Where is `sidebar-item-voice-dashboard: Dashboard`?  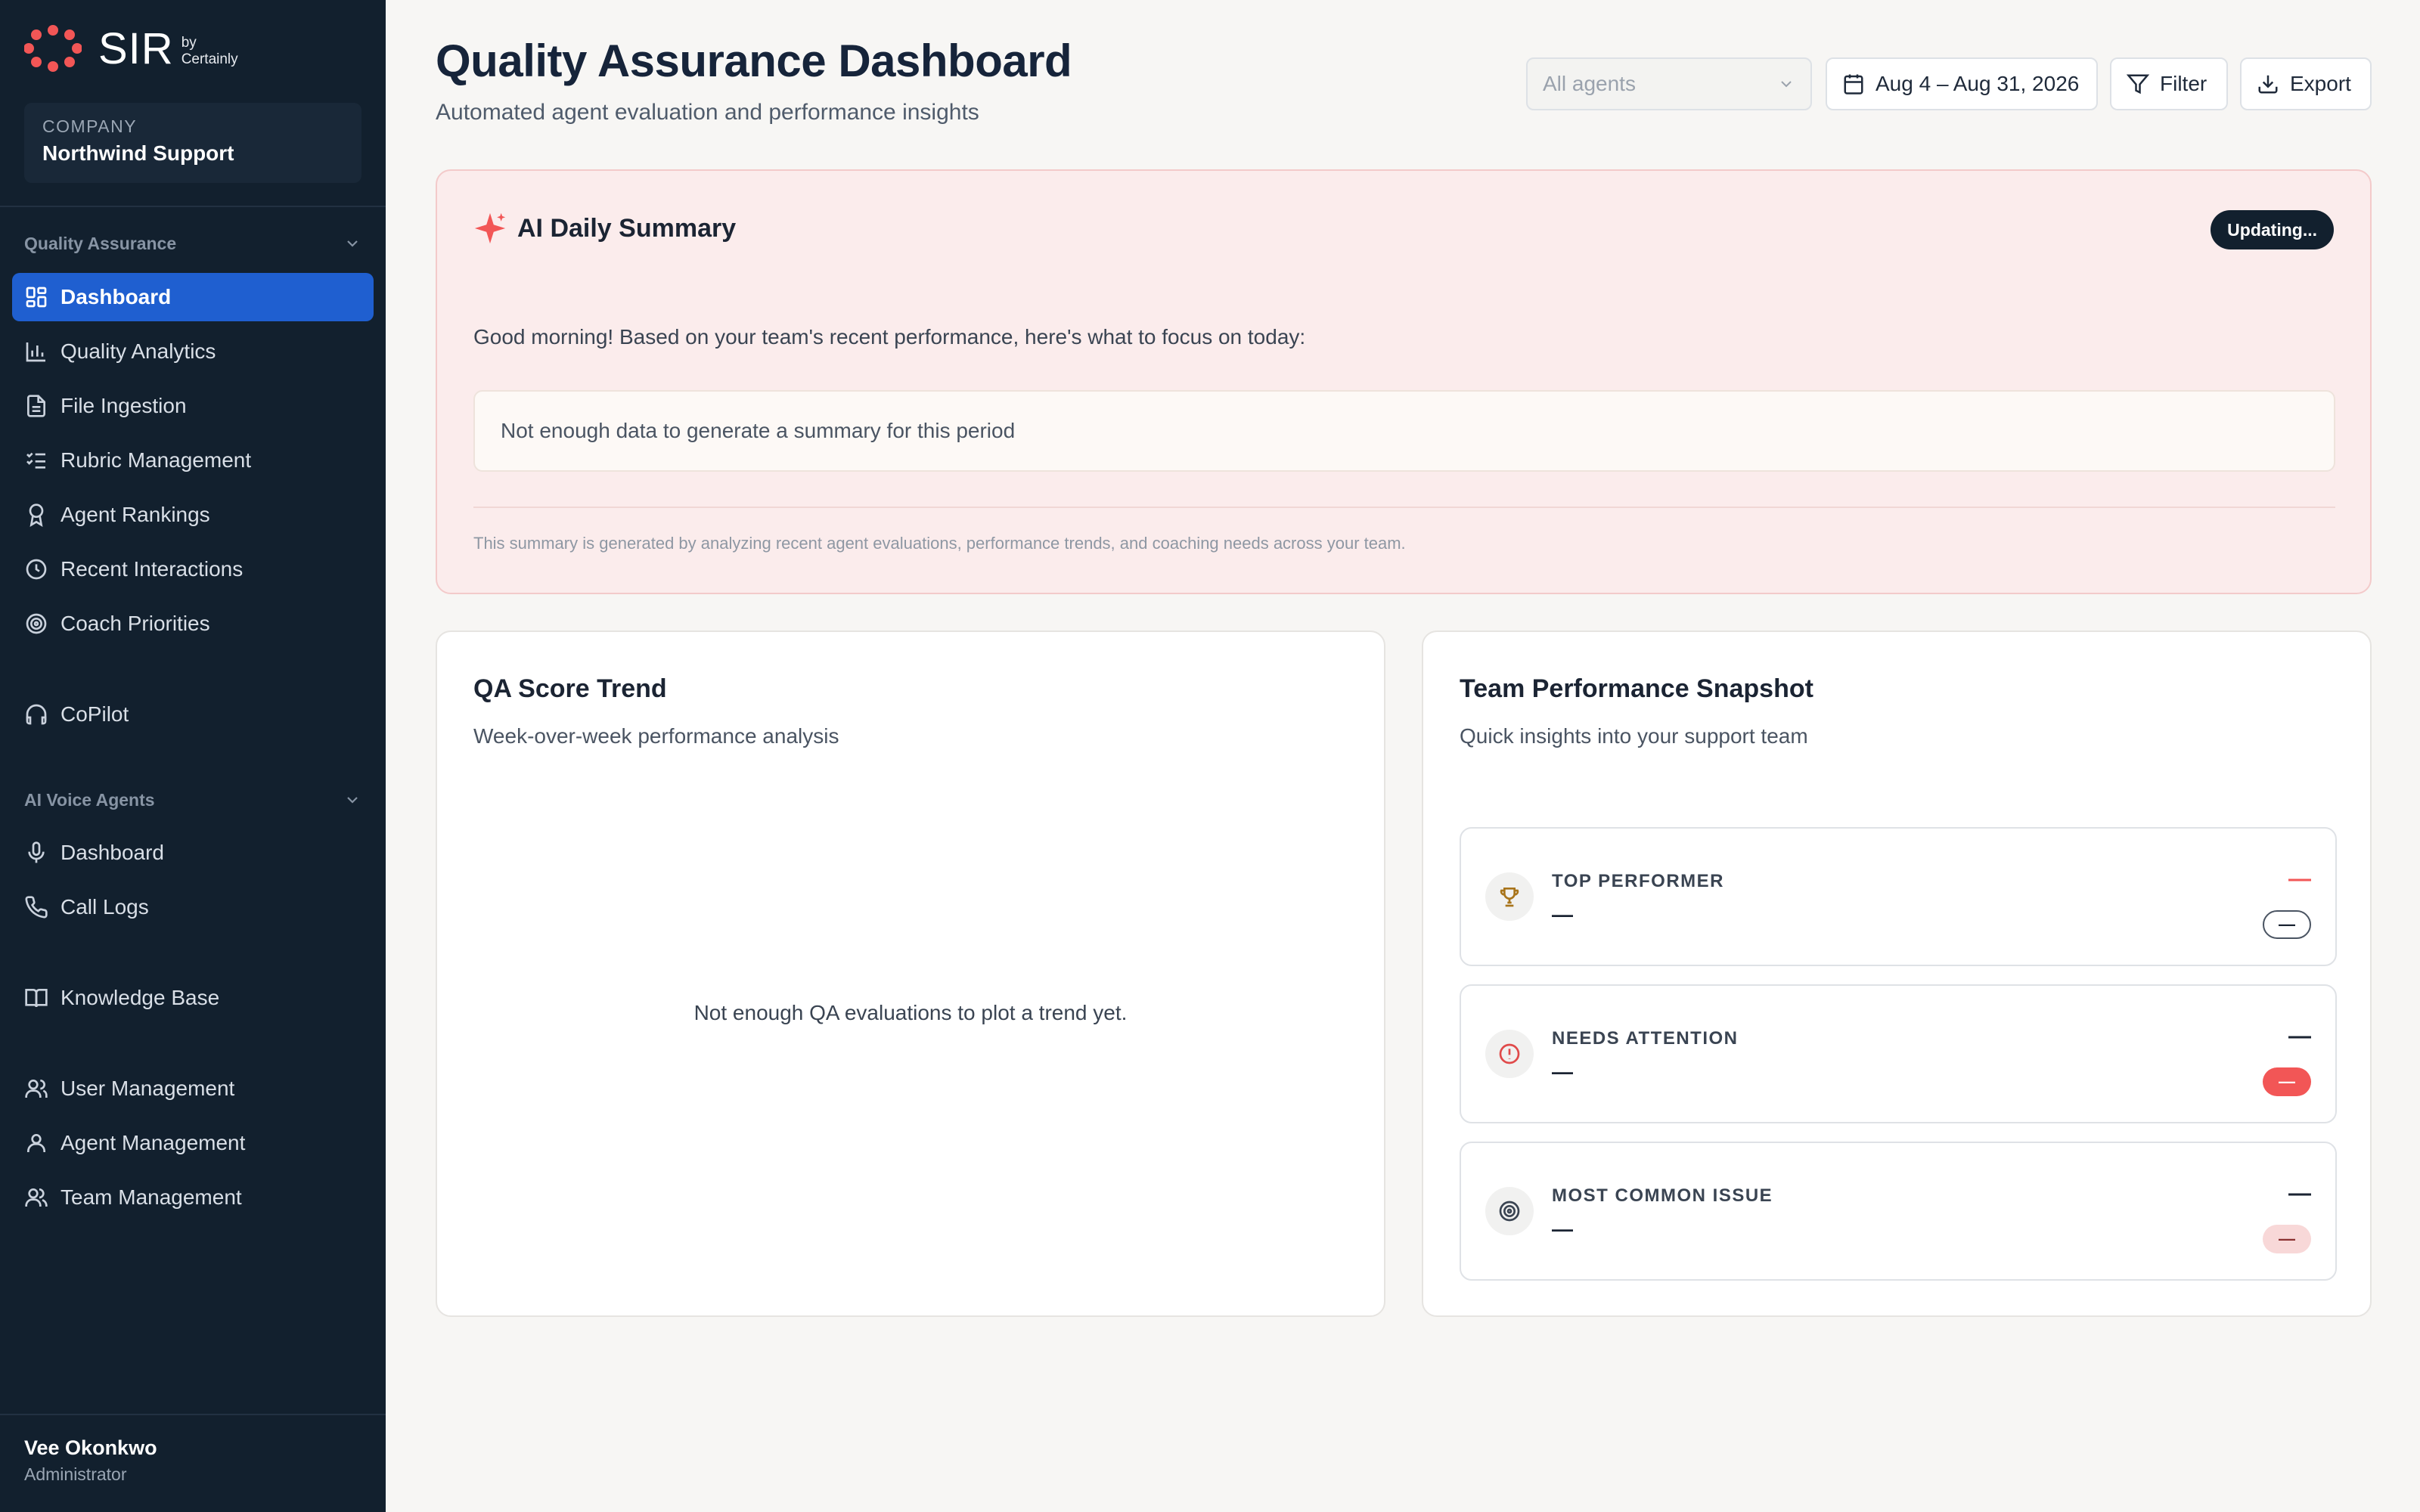 sidebar-item-voice-dashboard: Dashboard is located at coordinates (193, 853).